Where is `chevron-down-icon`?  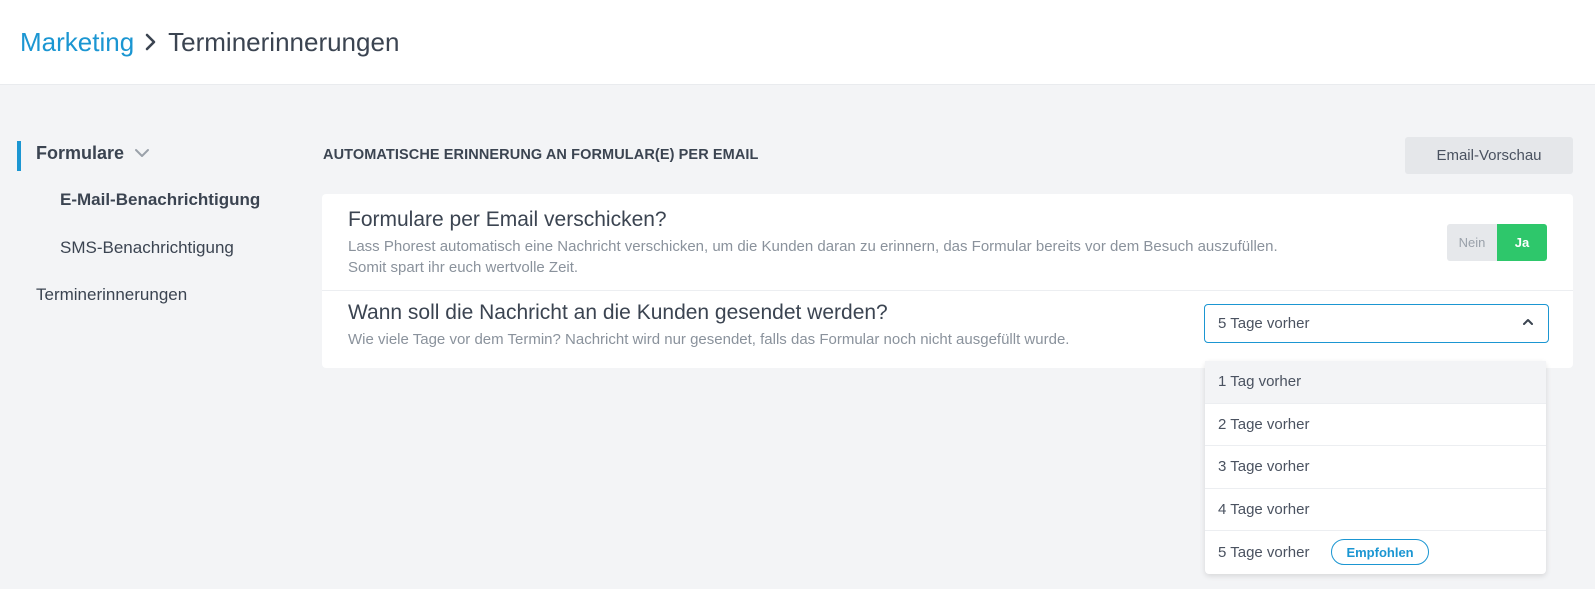 chevron-down-icon is located at coordinates (142, 153).